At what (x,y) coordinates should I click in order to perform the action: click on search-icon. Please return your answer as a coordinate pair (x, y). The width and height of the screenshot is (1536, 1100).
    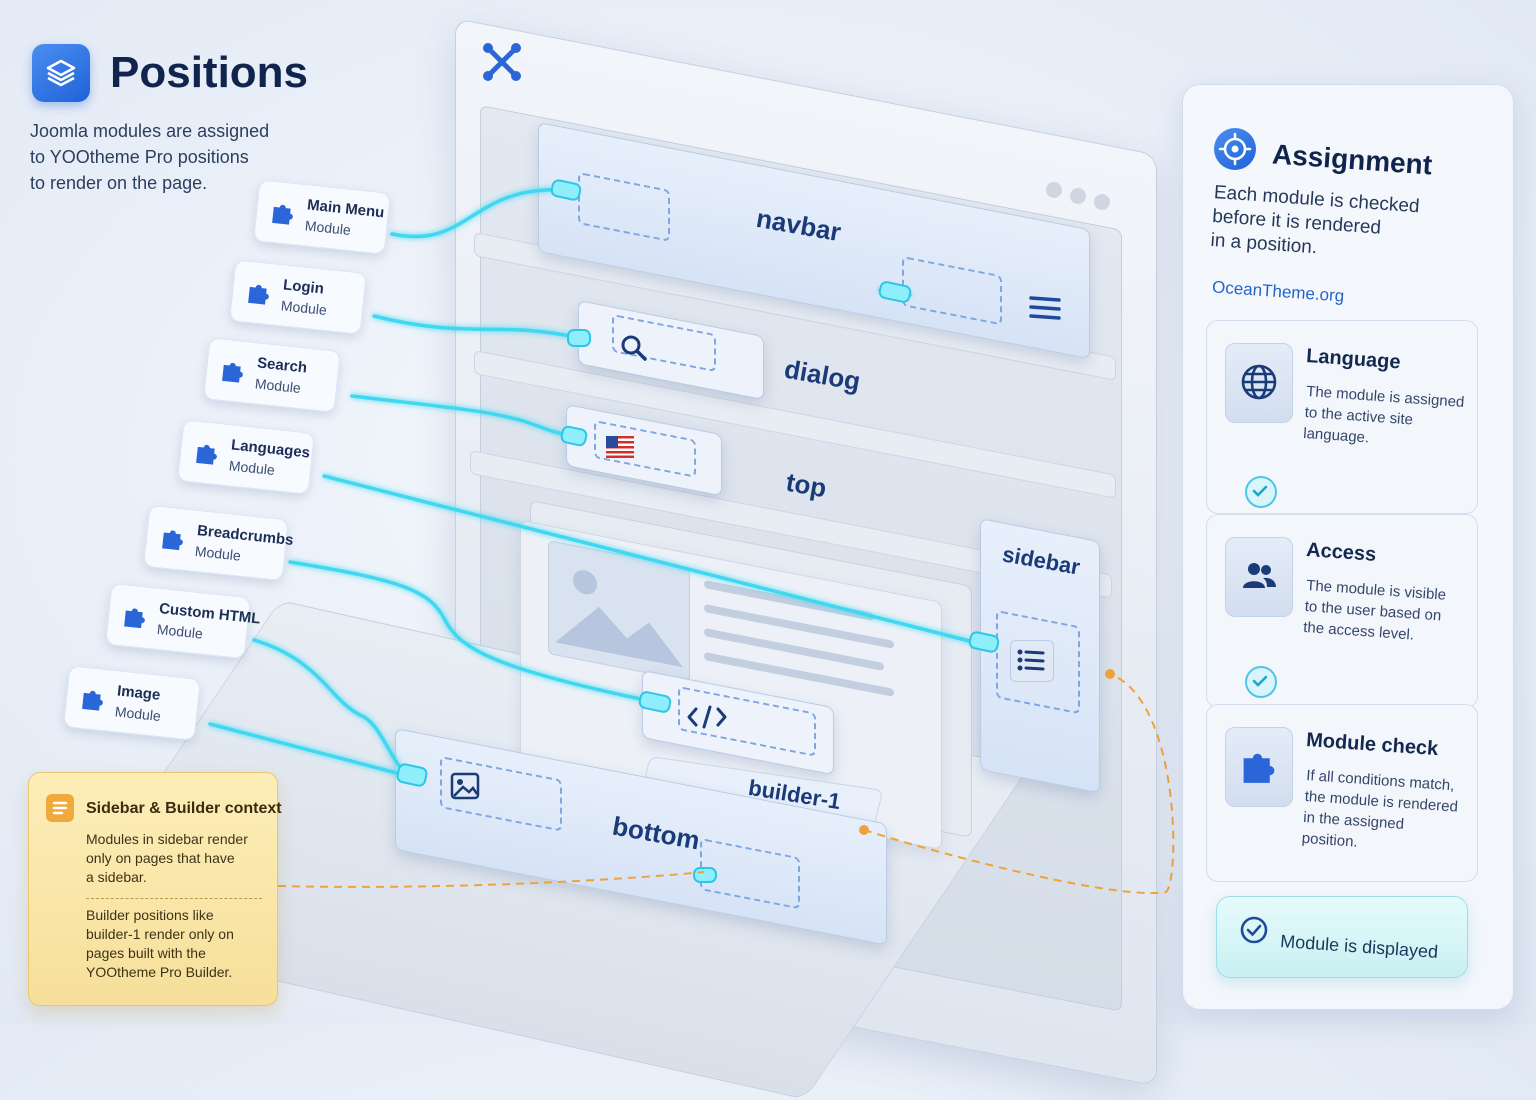
    Looking at the image, I should click on (634, 350).